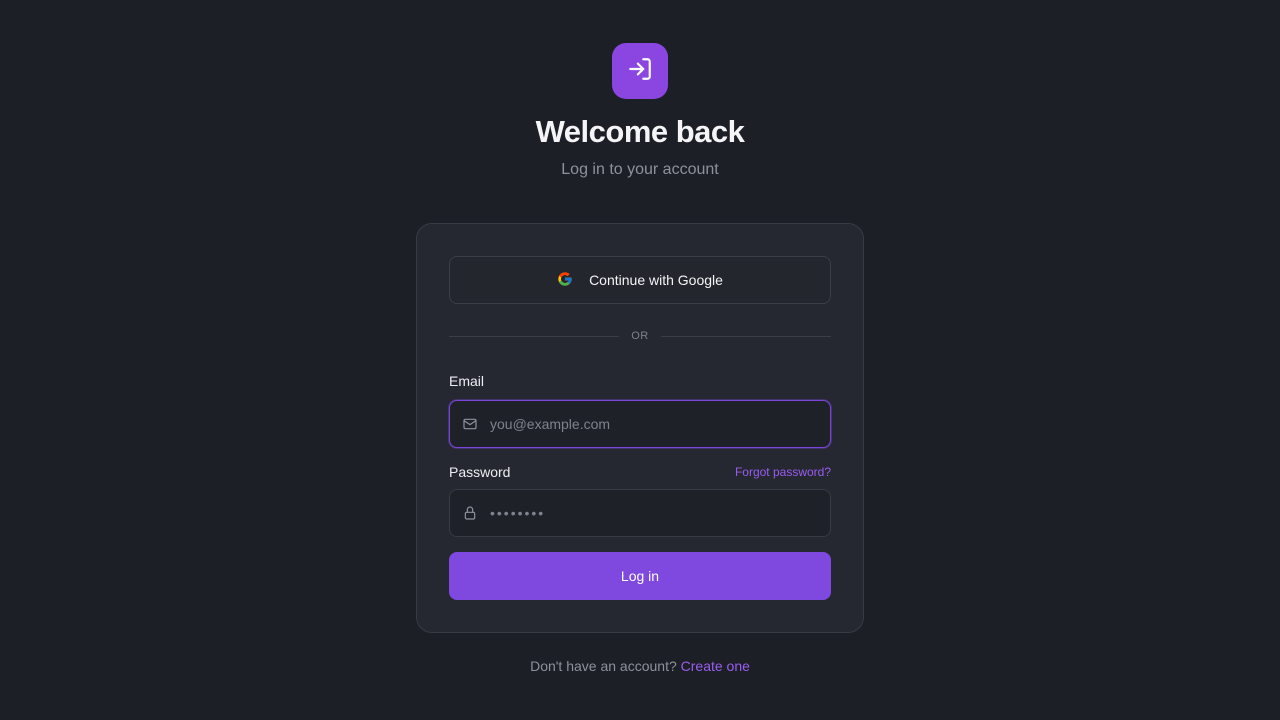 The width and height of the screenshot is (1280, 720). What do you see at coordinates (467, 381) in the screenshot?
I see `email-label: Email` at bounding box center [467, 381].